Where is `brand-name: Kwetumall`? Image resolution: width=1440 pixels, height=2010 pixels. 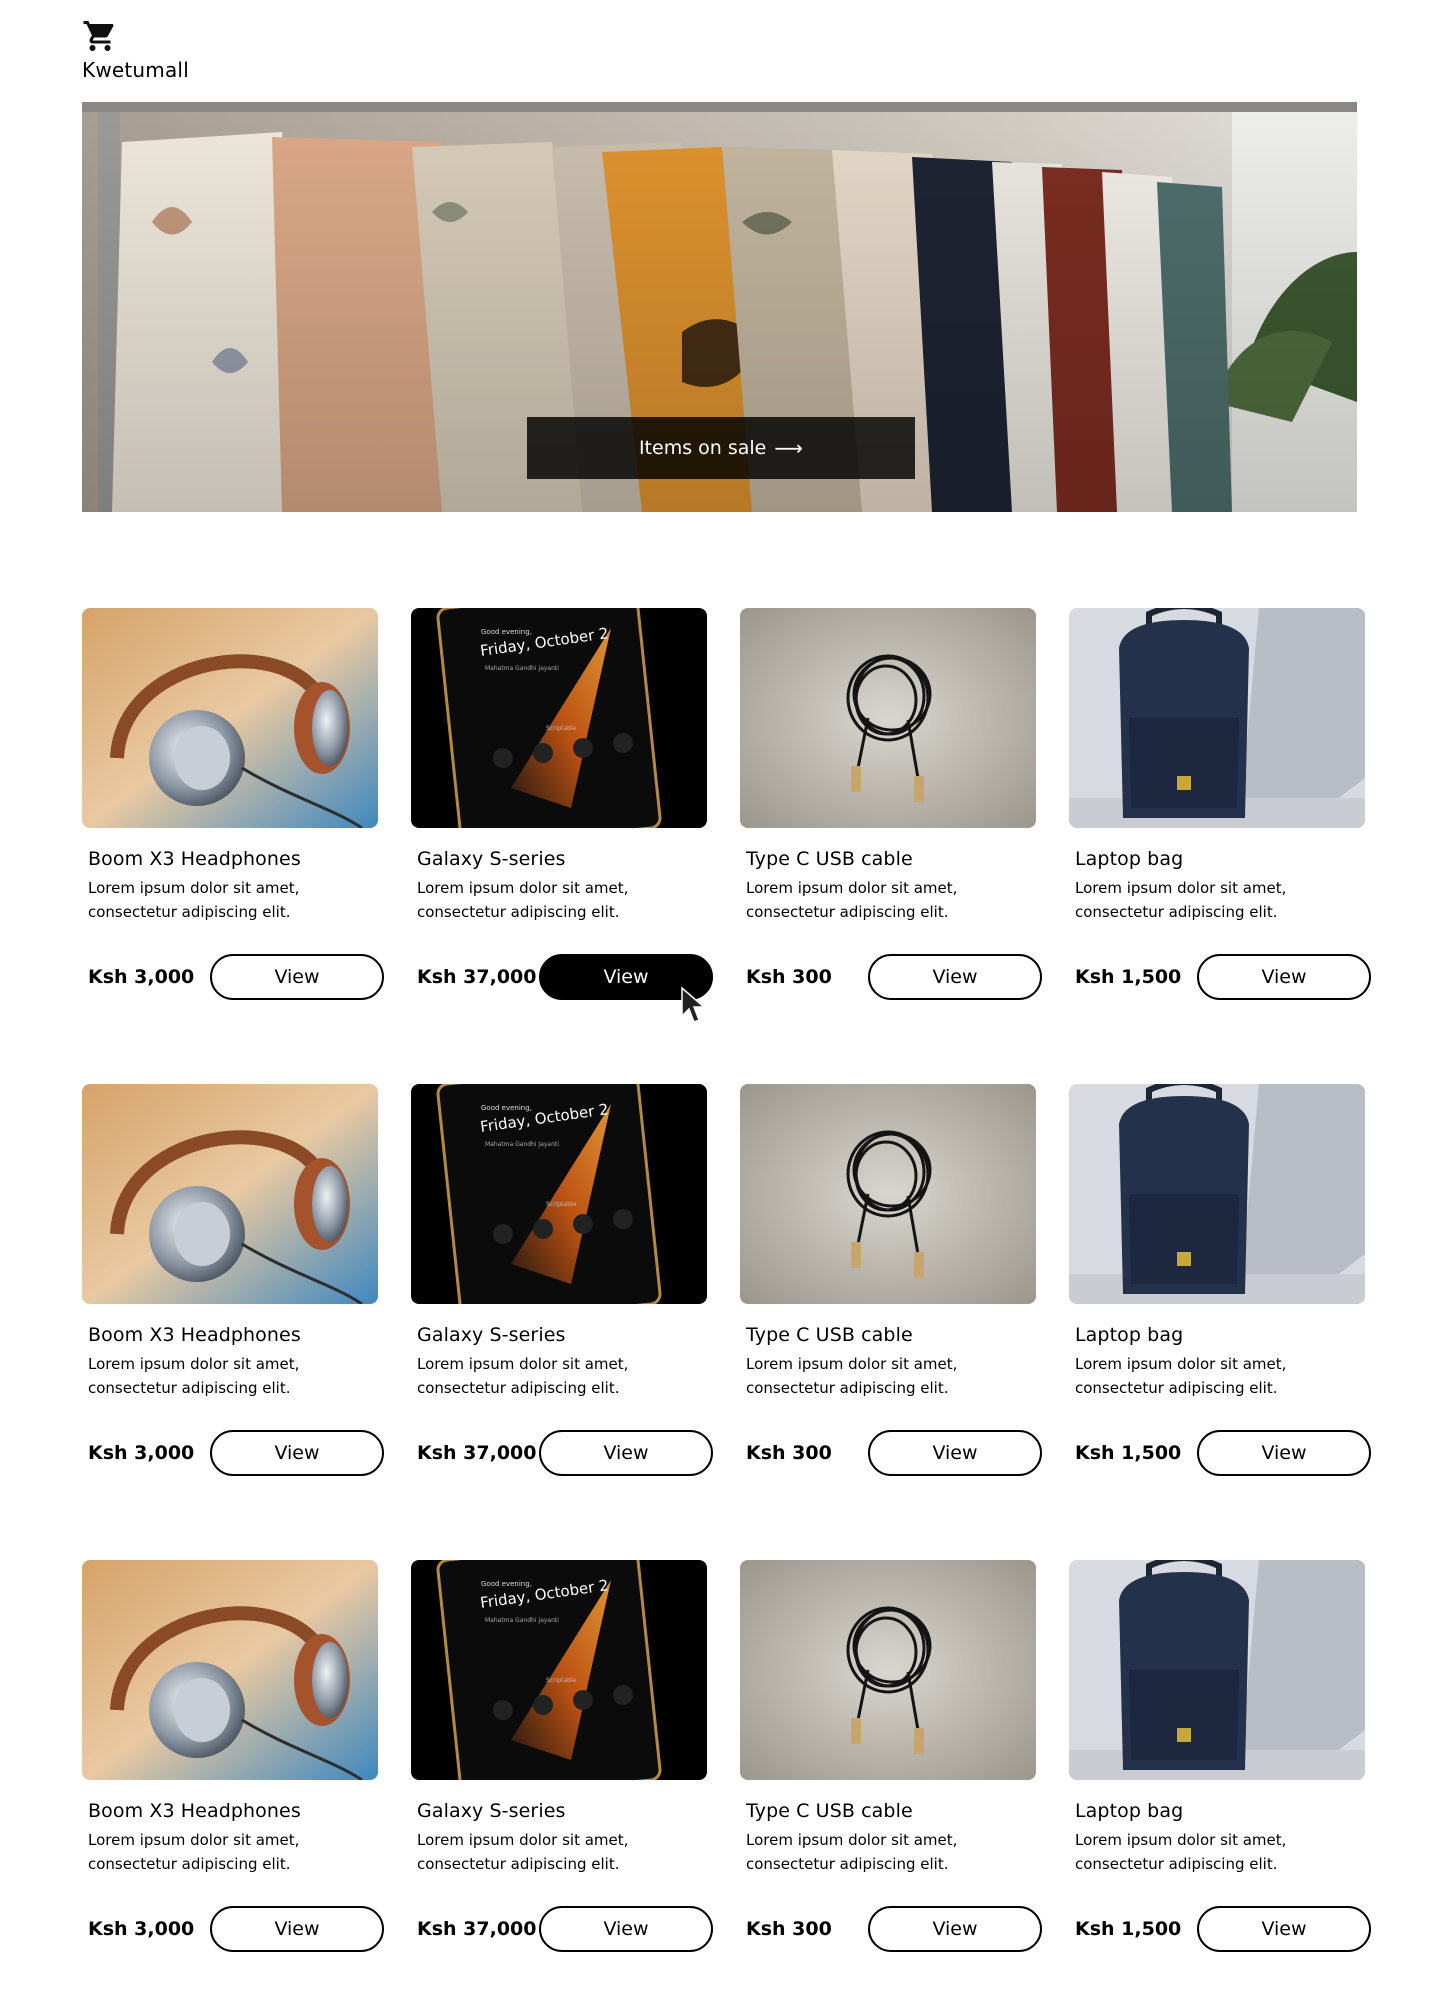 brand-name: Kwetumall is located at coordinates (135, 70).